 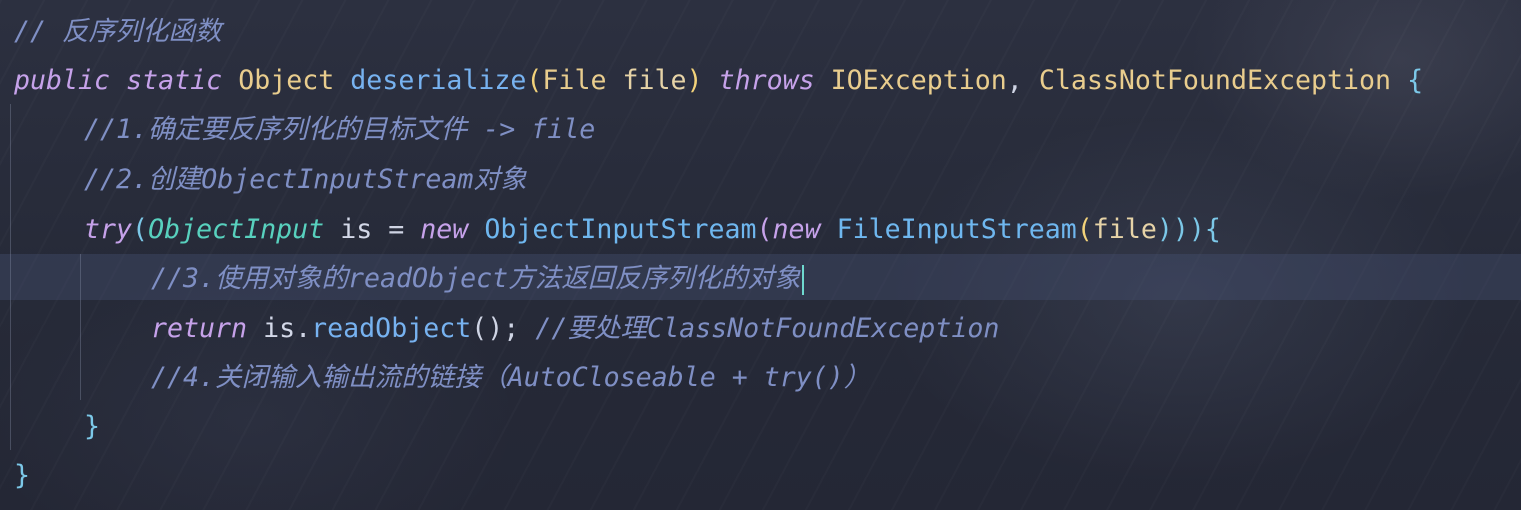 What do you see at coordinates (802, 279) in the screenshot?
I see `text-caret` at bounding box center [802, 279].